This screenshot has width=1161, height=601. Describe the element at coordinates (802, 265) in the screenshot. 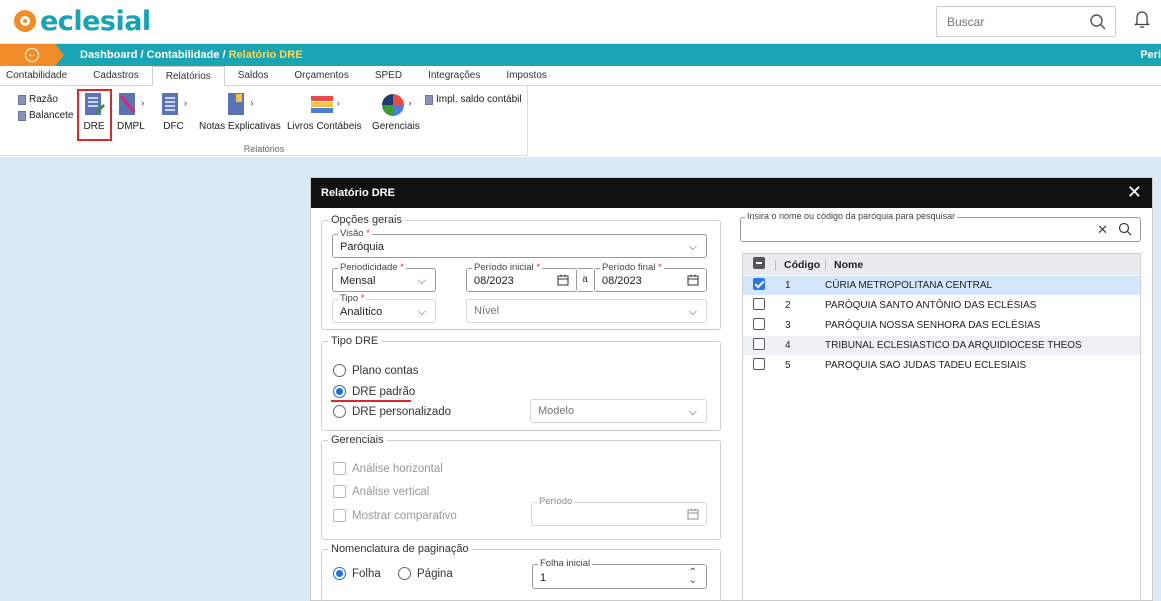

I see `header-codigo: Código` at that location.